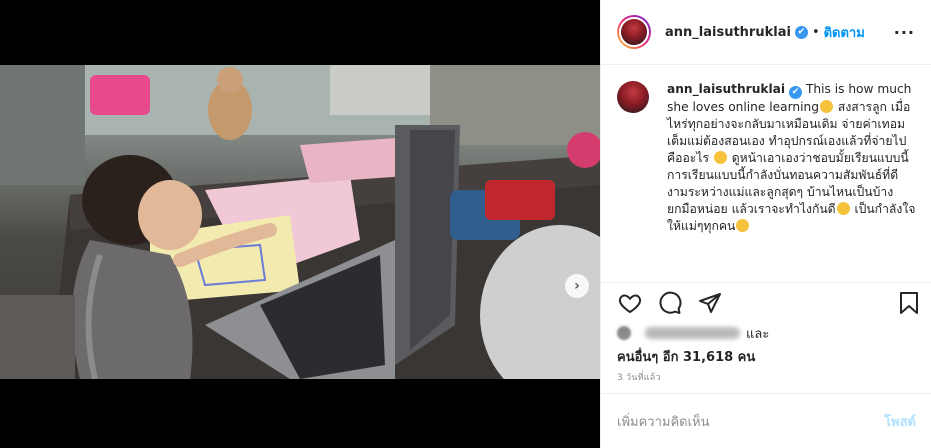 This screenshot has width=931, height=448. I want to click on chevron-right-icon: ›, so click(577, 286).